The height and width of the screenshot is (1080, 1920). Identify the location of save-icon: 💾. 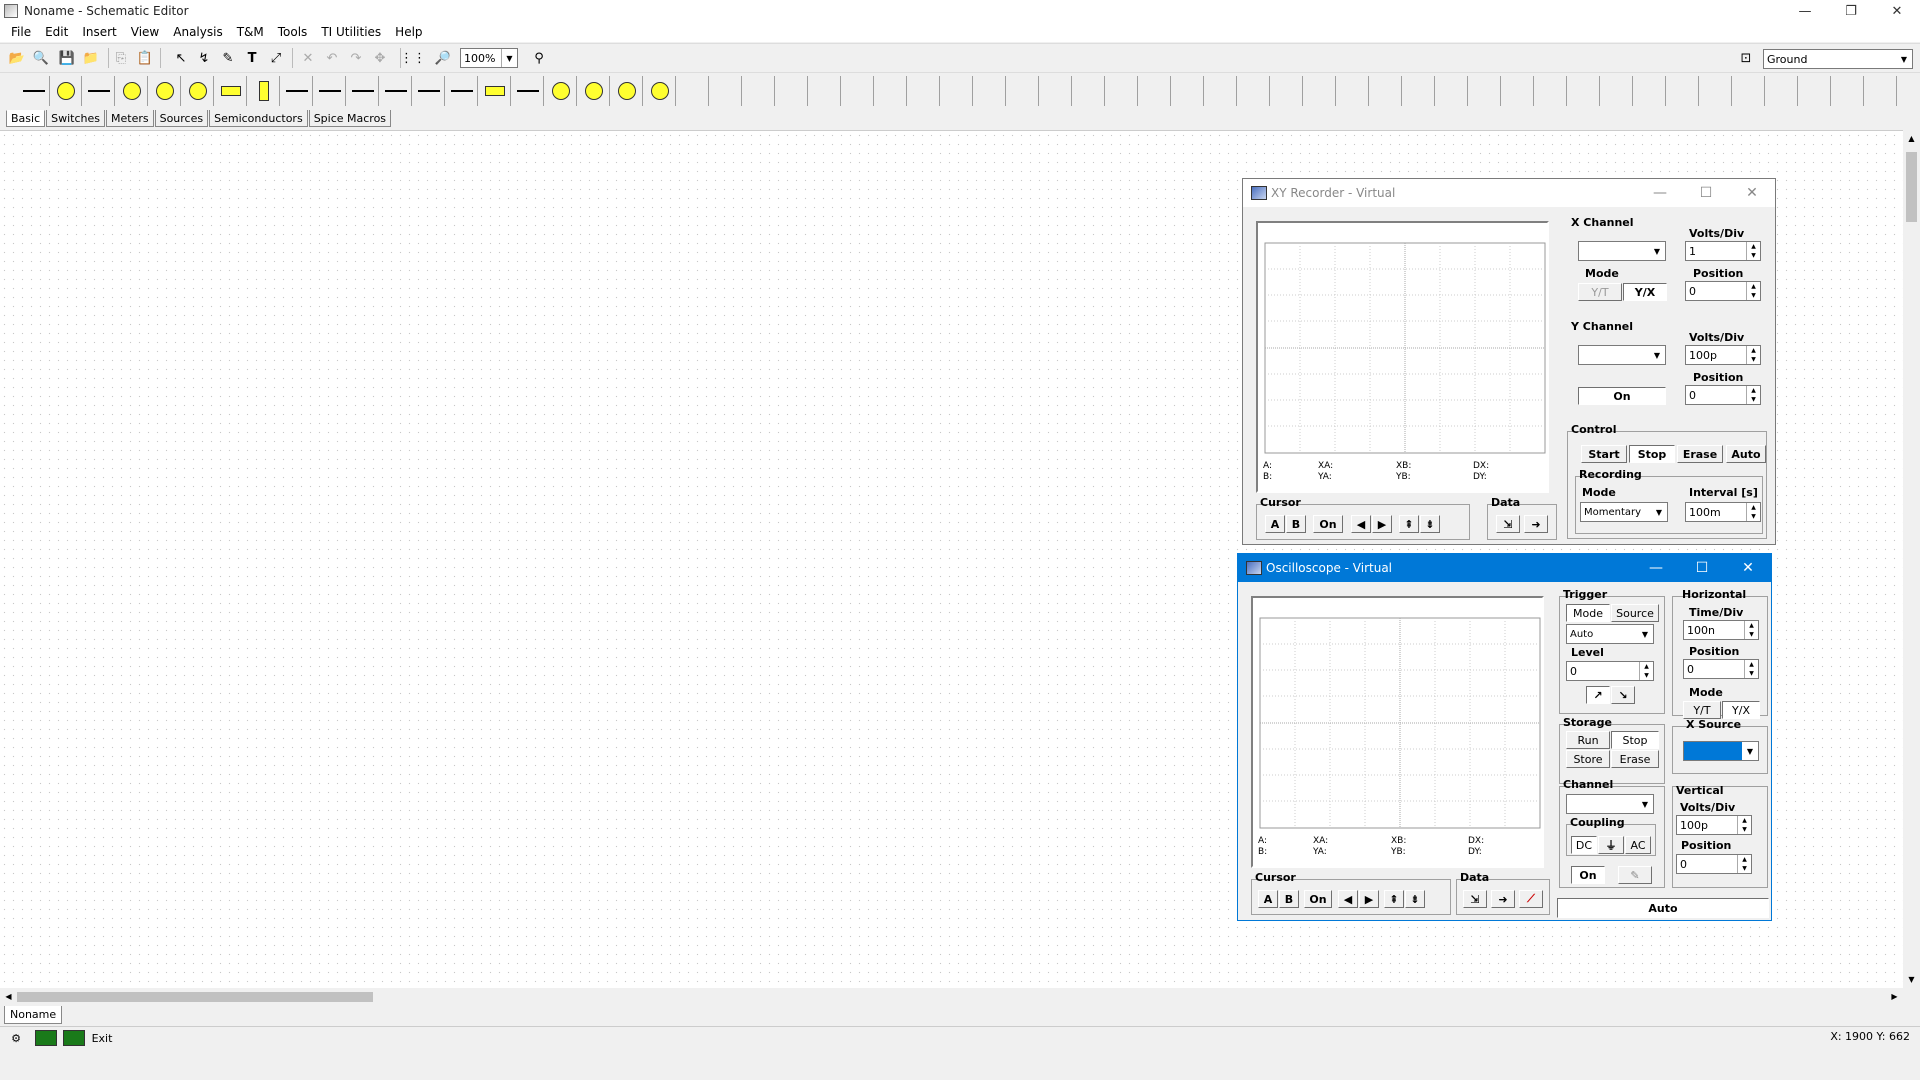
(67, 58).